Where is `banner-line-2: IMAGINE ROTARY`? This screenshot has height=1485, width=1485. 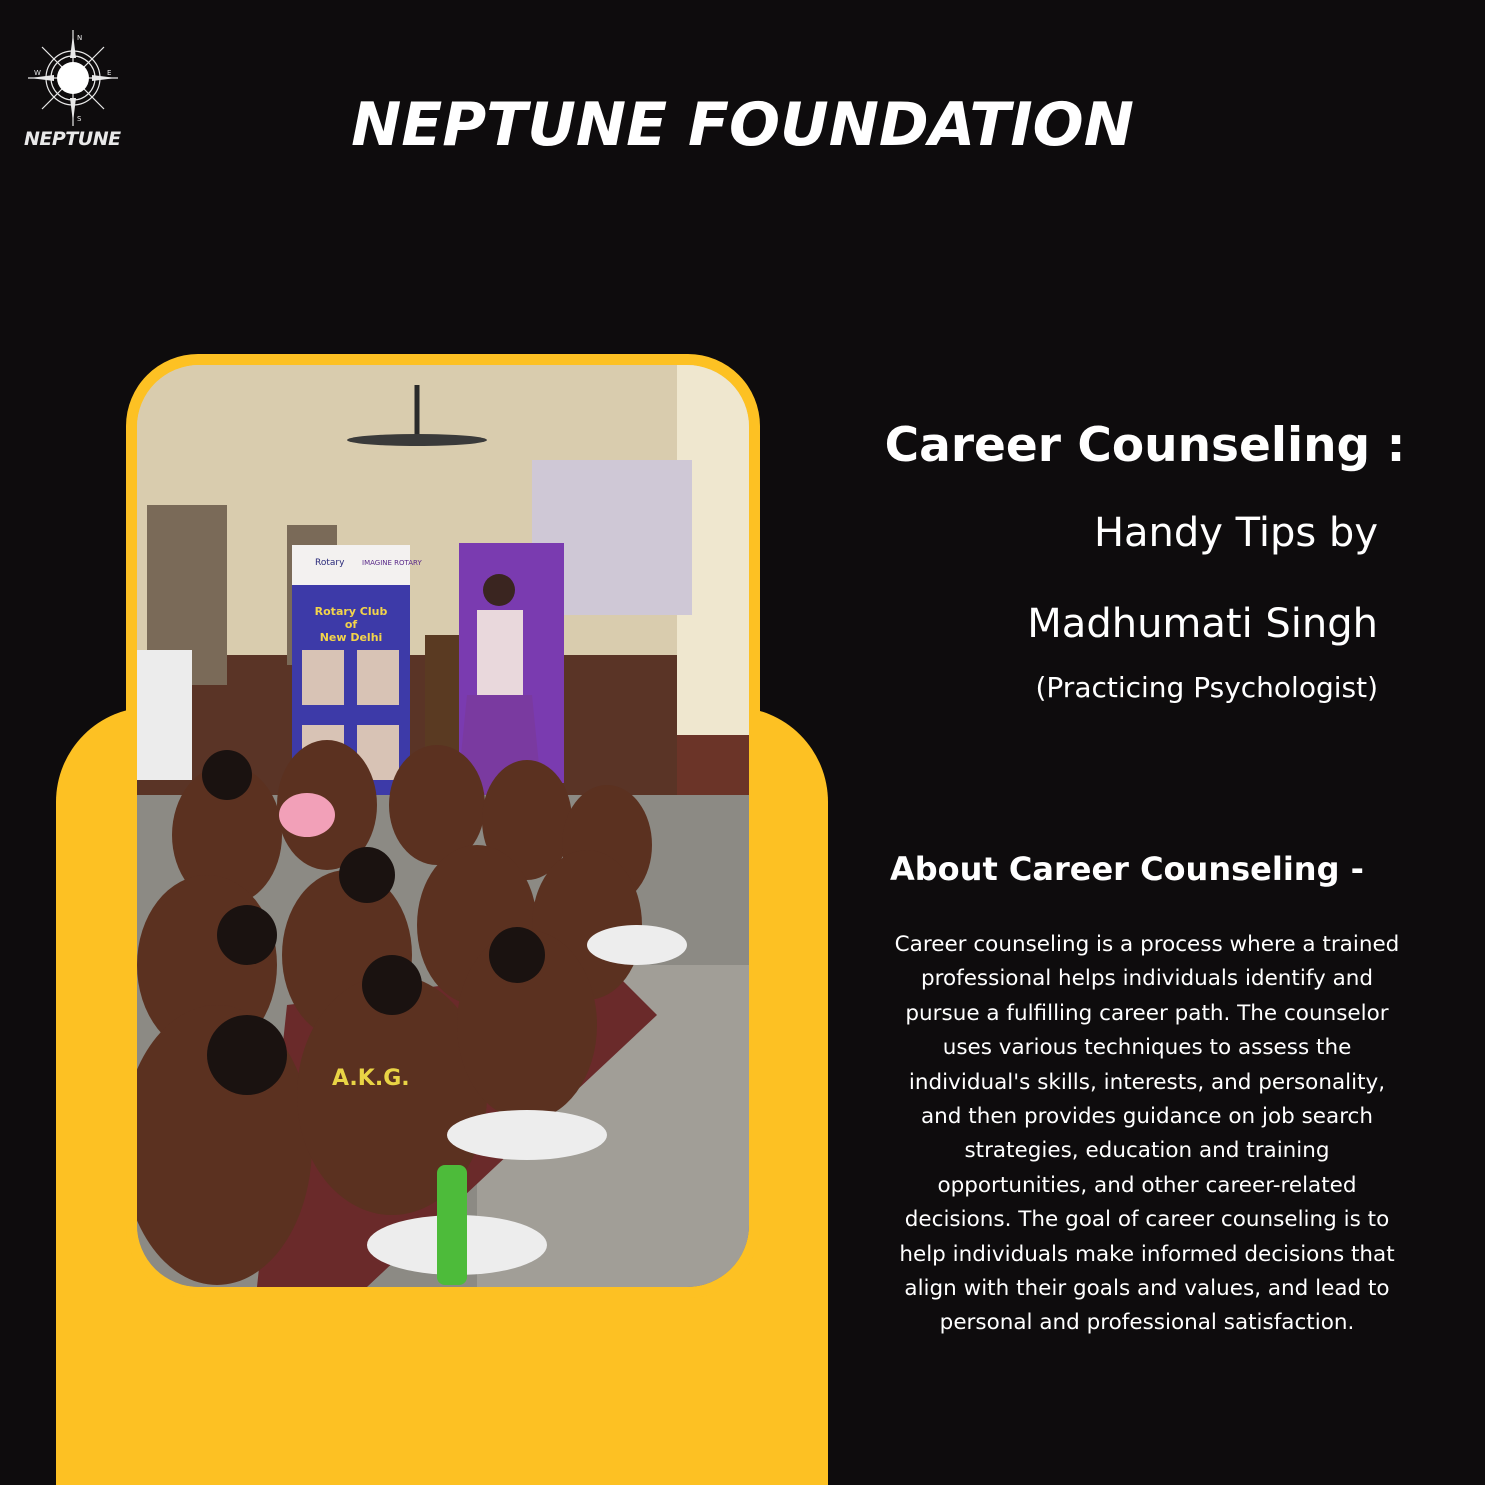 banner-line-2: IMAGINE ROTARY is located at coordinates (392, 563).